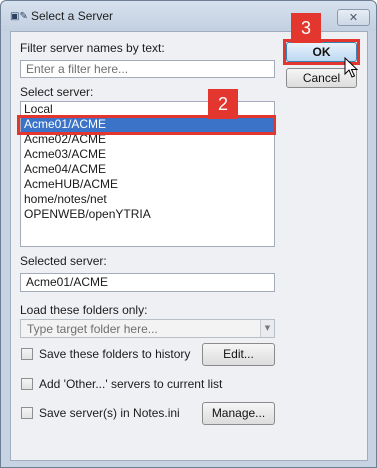 This screenshot has width=377, height=468. What do you see at coordinates (115, 354) in the screenshot?
I see `save-history-label: Save these folders to history` at bounding box center [115, 354].